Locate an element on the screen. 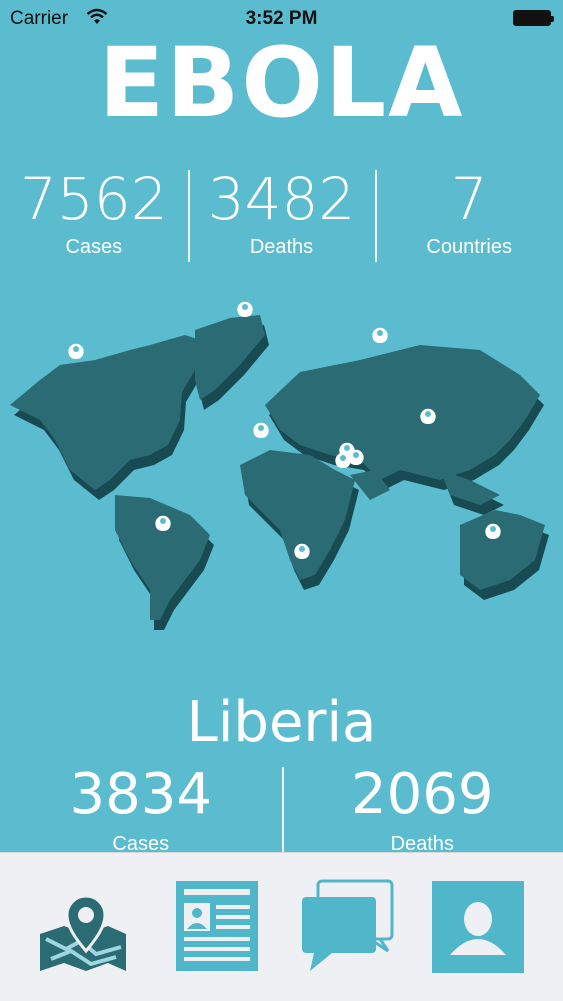 The width and height of the screenshot is (563, 1001). news-article-icon is located at coordinates (217, 926).